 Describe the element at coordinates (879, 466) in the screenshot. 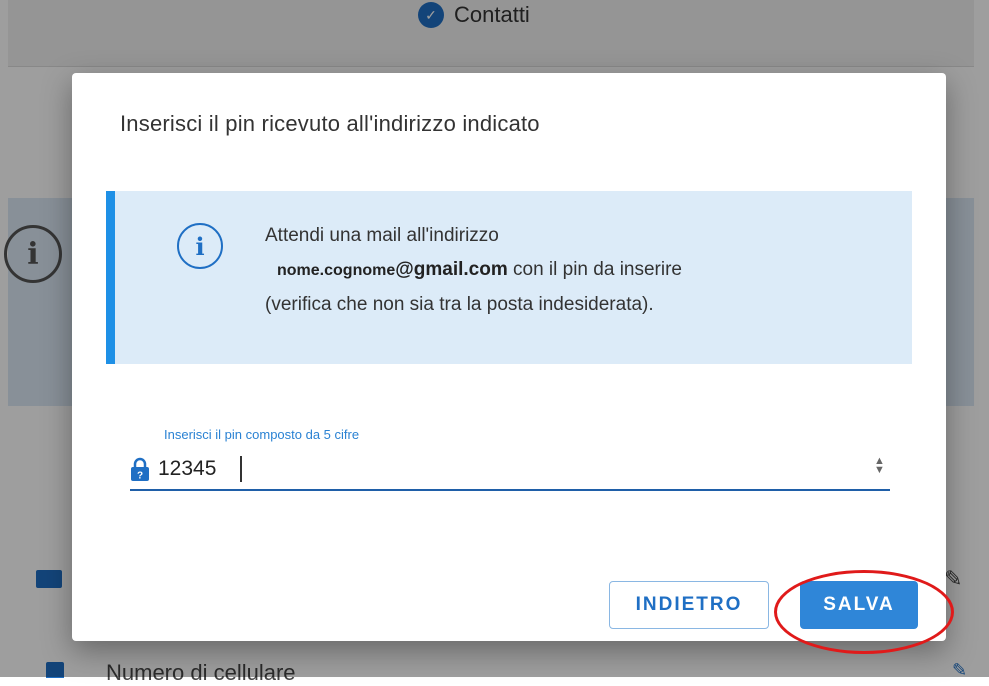

I see `number-spinner: ▲ ▼` at that location.